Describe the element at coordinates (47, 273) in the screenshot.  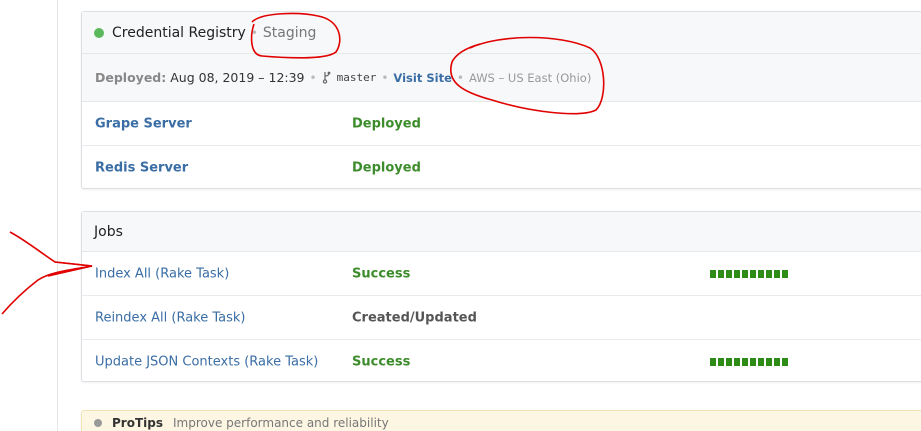
I see `annotation-arrow` at that location.